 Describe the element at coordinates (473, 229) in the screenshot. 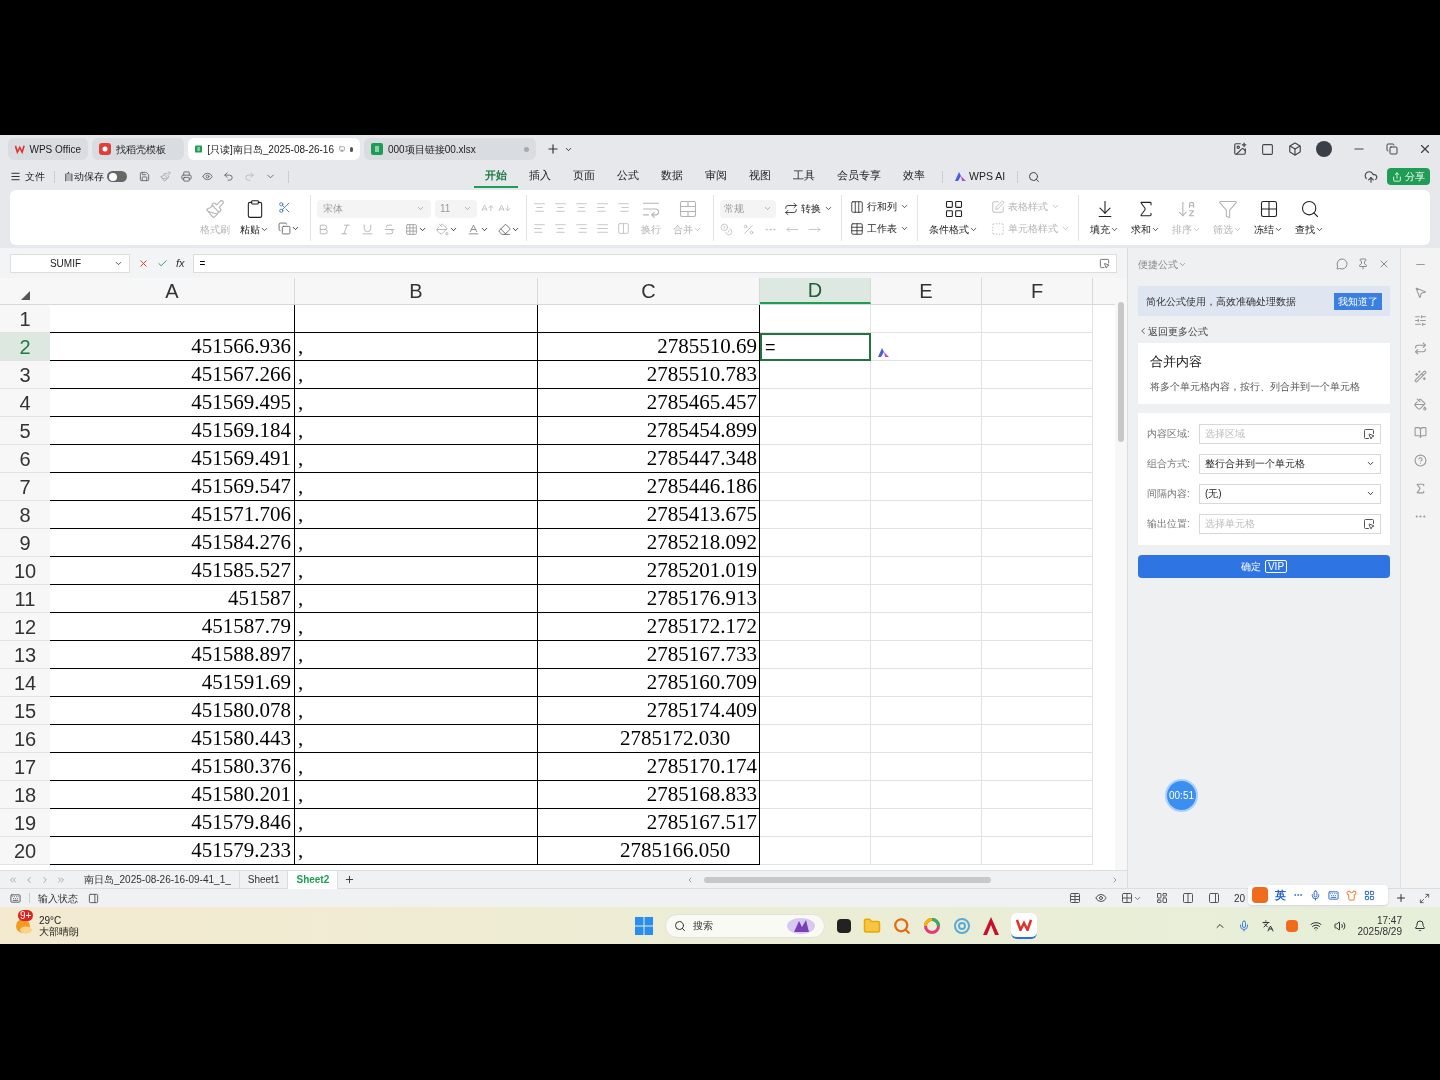

I see `font-color-icon` at that location.